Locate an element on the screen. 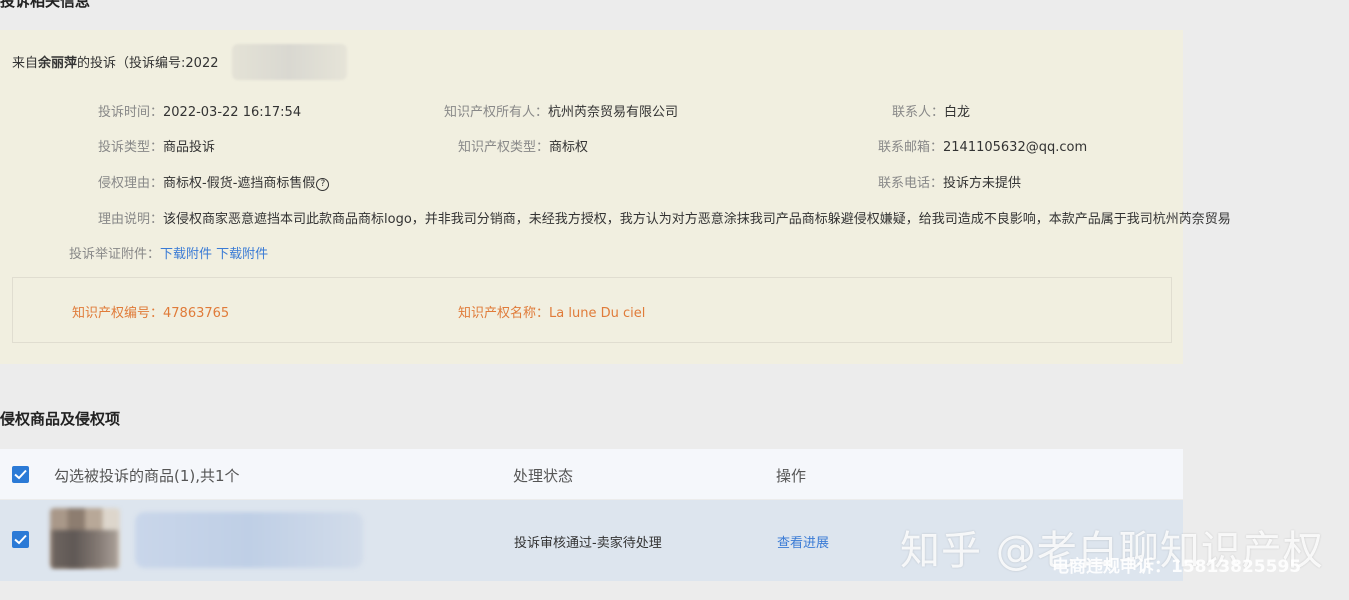 This screenshot has width=1349, height=600. ip-type: 知识产权类型：商标权 is located at coordinates (523, 145).